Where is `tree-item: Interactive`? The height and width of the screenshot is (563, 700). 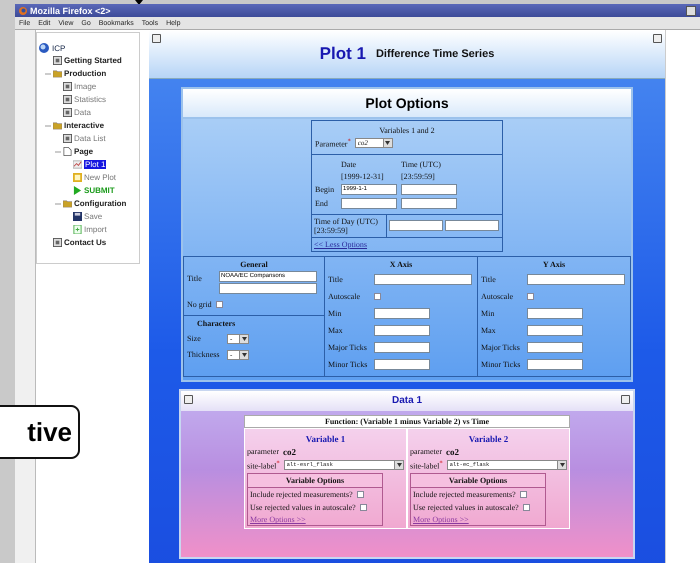 tree-item: Interactive is located at coordinates (84, 125).